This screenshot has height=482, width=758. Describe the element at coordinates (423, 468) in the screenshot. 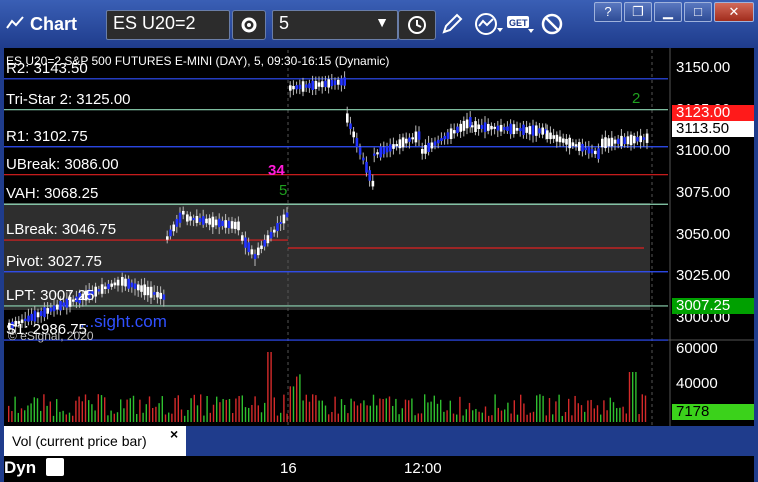

I see `time-tick: 12:00` at that location.